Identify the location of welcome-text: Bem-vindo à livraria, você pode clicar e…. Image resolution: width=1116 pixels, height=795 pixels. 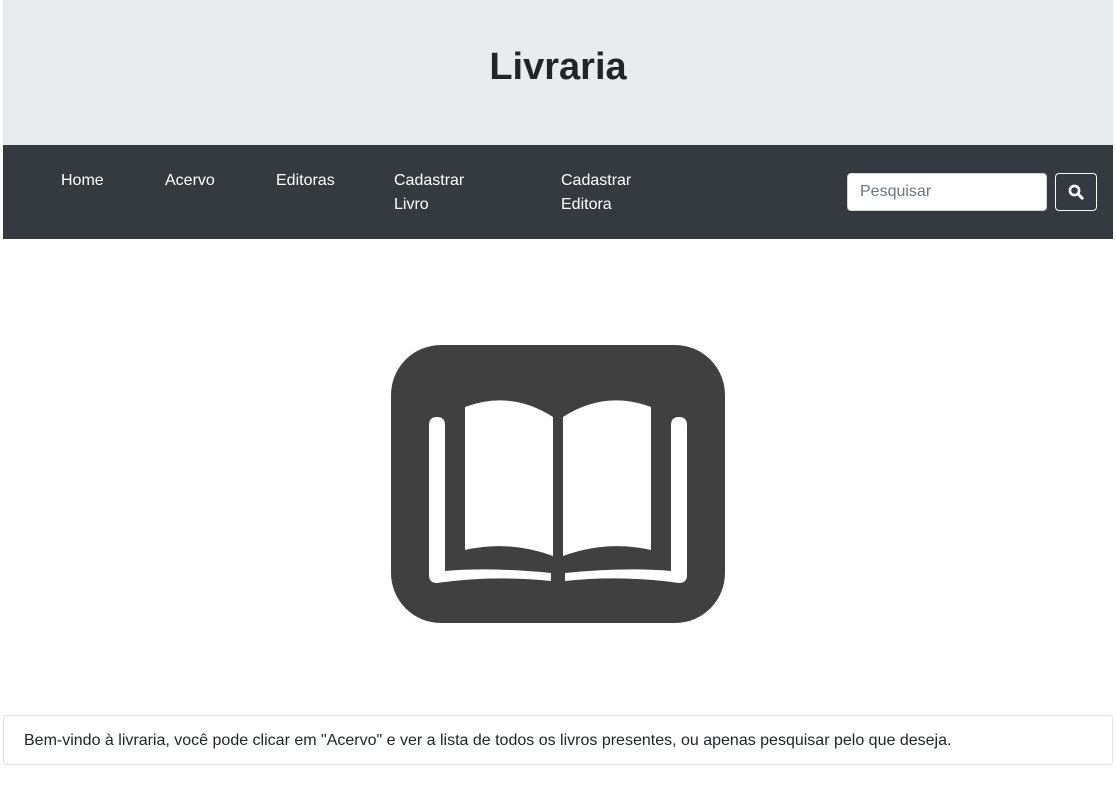
(488, 740).